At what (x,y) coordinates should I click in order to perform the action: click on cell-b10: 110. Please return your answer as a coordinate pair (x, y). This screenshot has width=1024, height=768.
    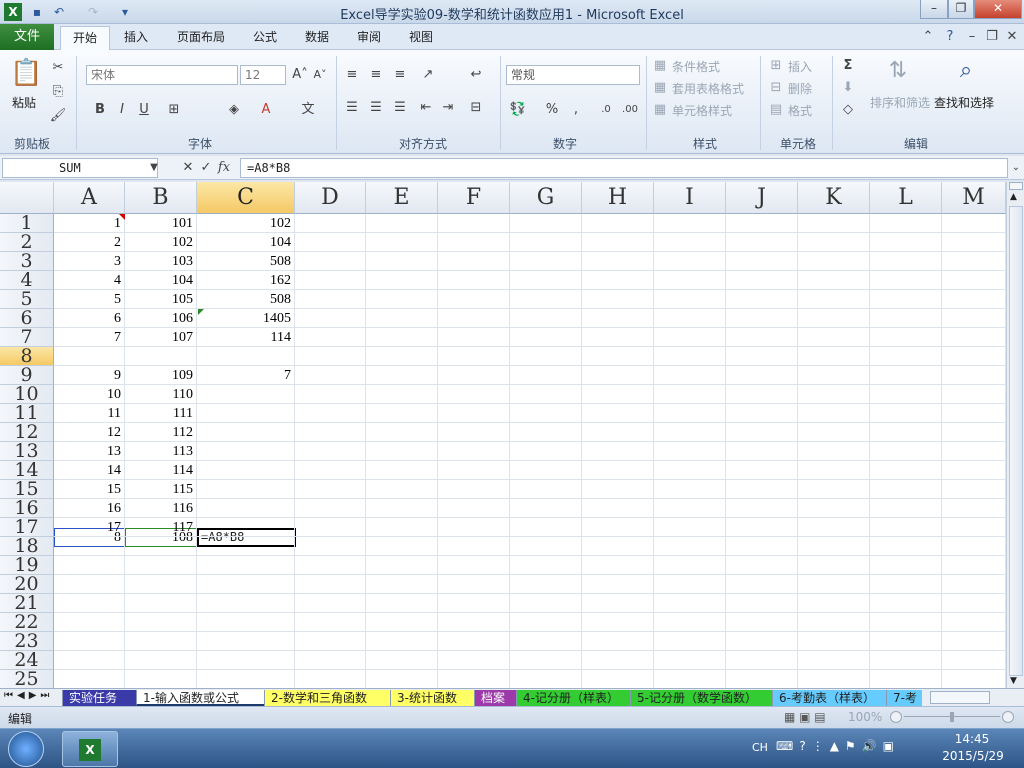
    Looking at the image, I should click on (161, 394).